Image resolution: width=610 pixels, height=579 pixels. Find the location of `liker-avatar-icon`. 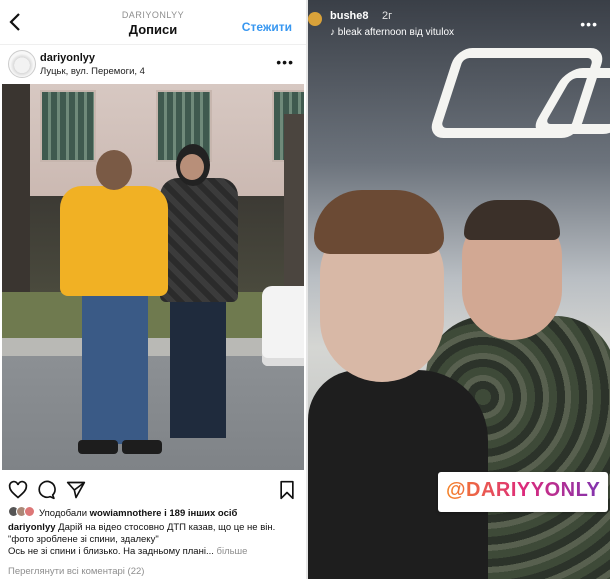

liker-avatar-icon is located at coordinates (29, 511).